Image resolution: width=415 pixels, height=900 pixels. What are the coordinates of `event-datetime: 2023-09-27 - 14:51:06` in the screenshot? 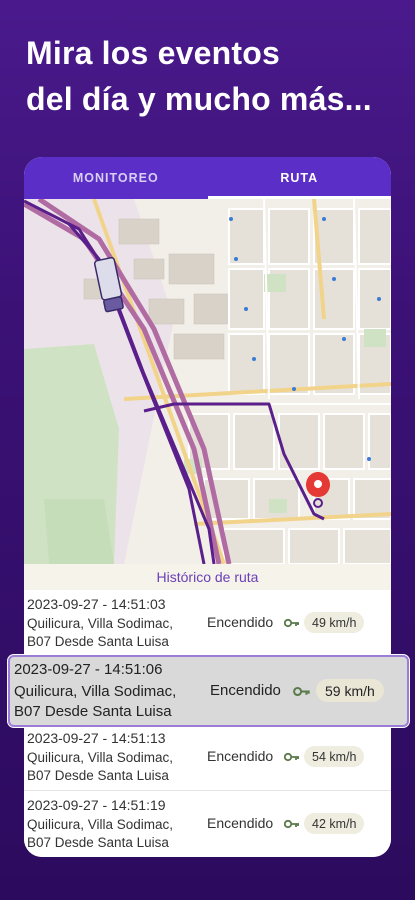 It's located at (88, 669).